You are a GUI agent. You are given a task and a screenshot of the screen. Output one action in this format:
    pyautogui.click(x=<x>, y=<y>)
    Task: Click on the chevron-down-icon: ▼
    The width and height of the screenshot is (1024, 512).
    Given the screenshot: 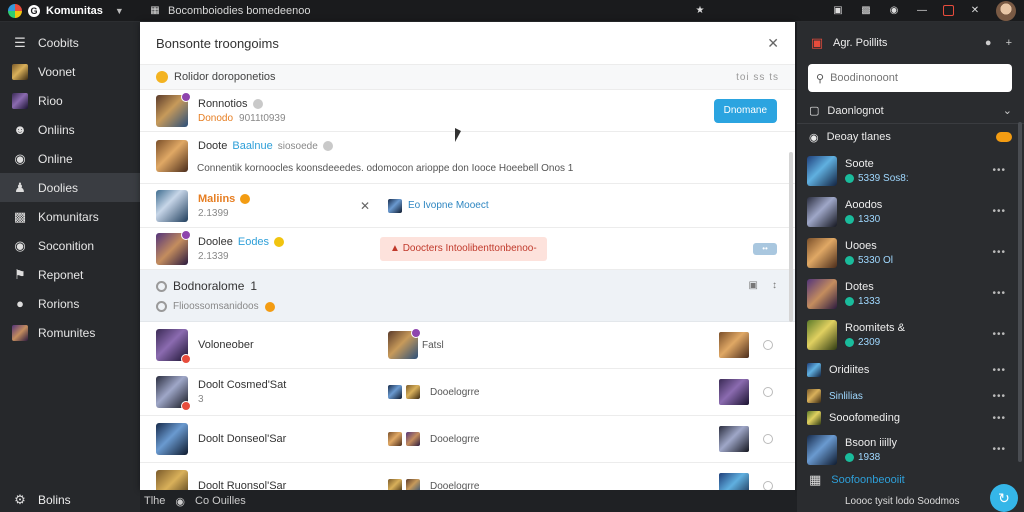 What is the action you would take?
    pyautogui.click(x=119, y=11)
    